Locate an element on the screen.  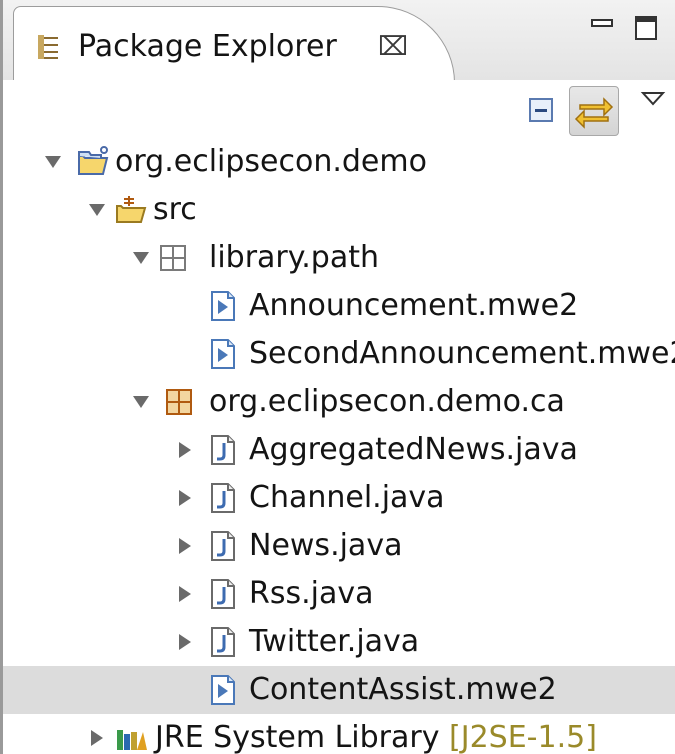
tree-item-rss: Rss.java is located at coordinates (339, 594).